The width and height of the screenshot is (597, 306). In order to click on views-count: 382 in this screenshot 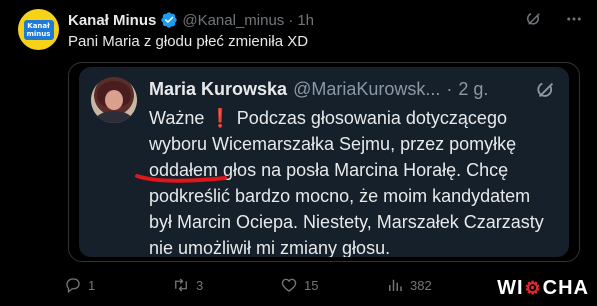, I will do `click(421, 285)`.